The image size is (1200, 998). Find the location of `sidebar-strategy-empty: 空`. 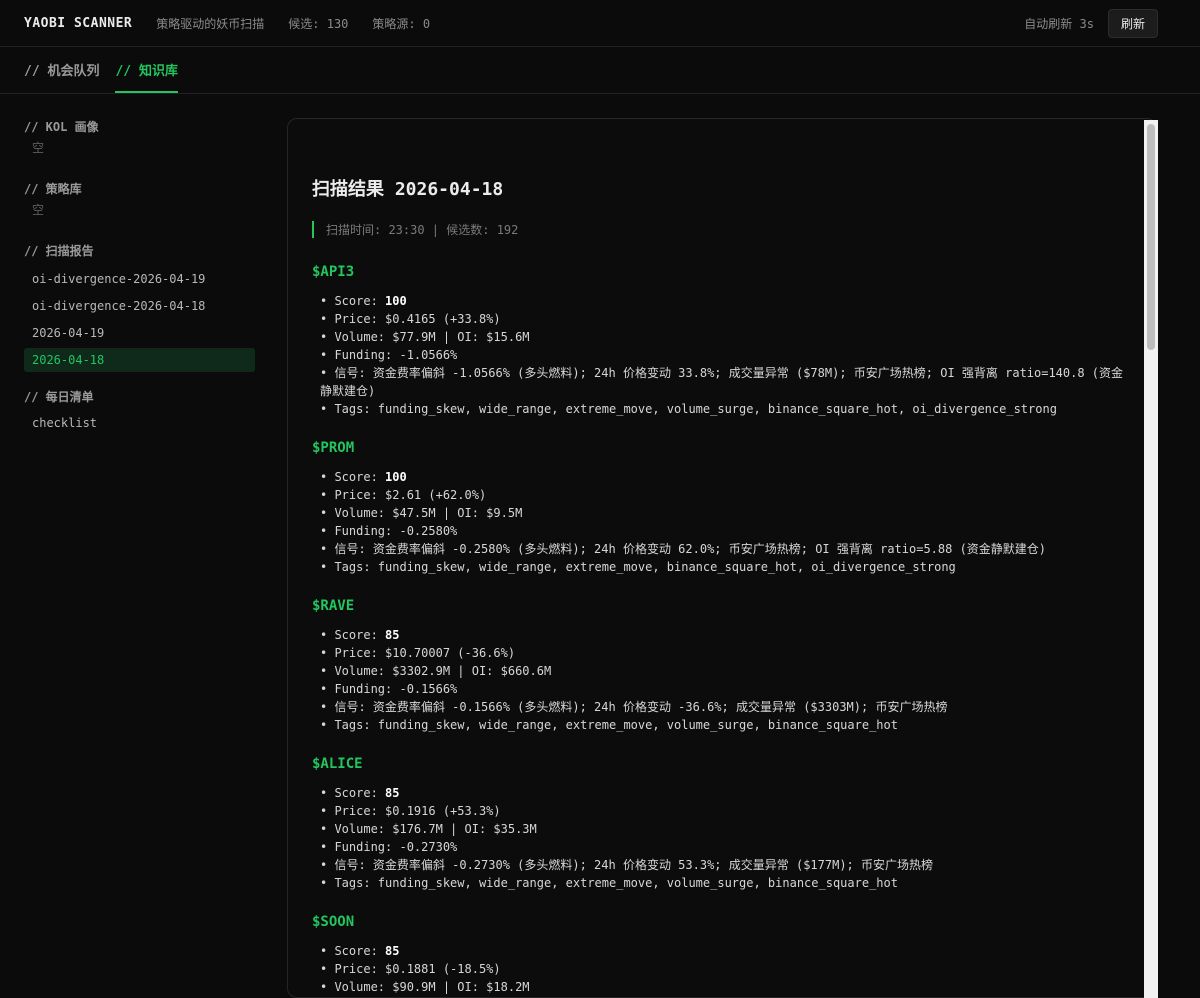

sidebar-strategy-empty: 空 is located at coordinates (38, 210).